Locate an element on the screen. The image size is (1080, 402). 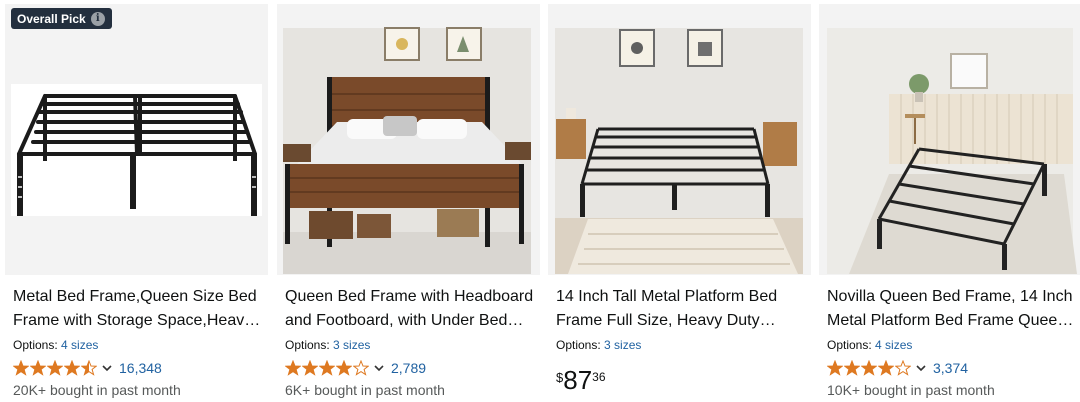
bought-text: 20K+ bought in past month is located at coordinates (97, 390).